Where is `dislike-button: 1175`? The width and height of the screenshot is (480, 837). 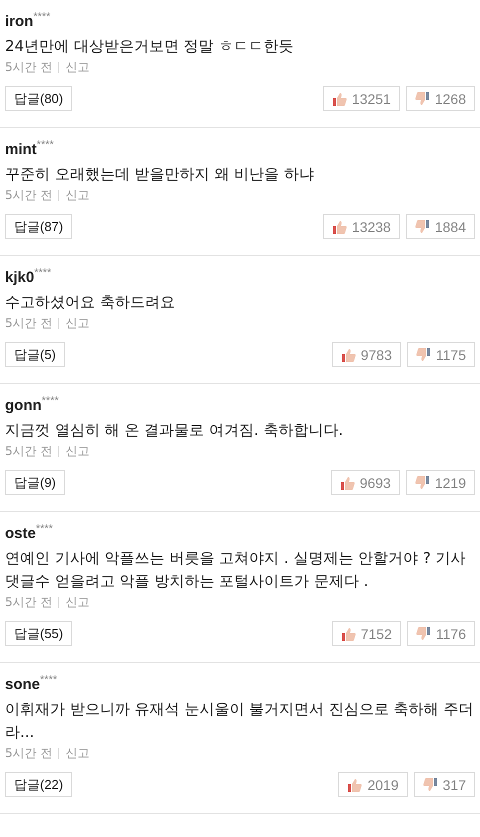 dislike-button: 1175 is located at coordinates (440, 354).